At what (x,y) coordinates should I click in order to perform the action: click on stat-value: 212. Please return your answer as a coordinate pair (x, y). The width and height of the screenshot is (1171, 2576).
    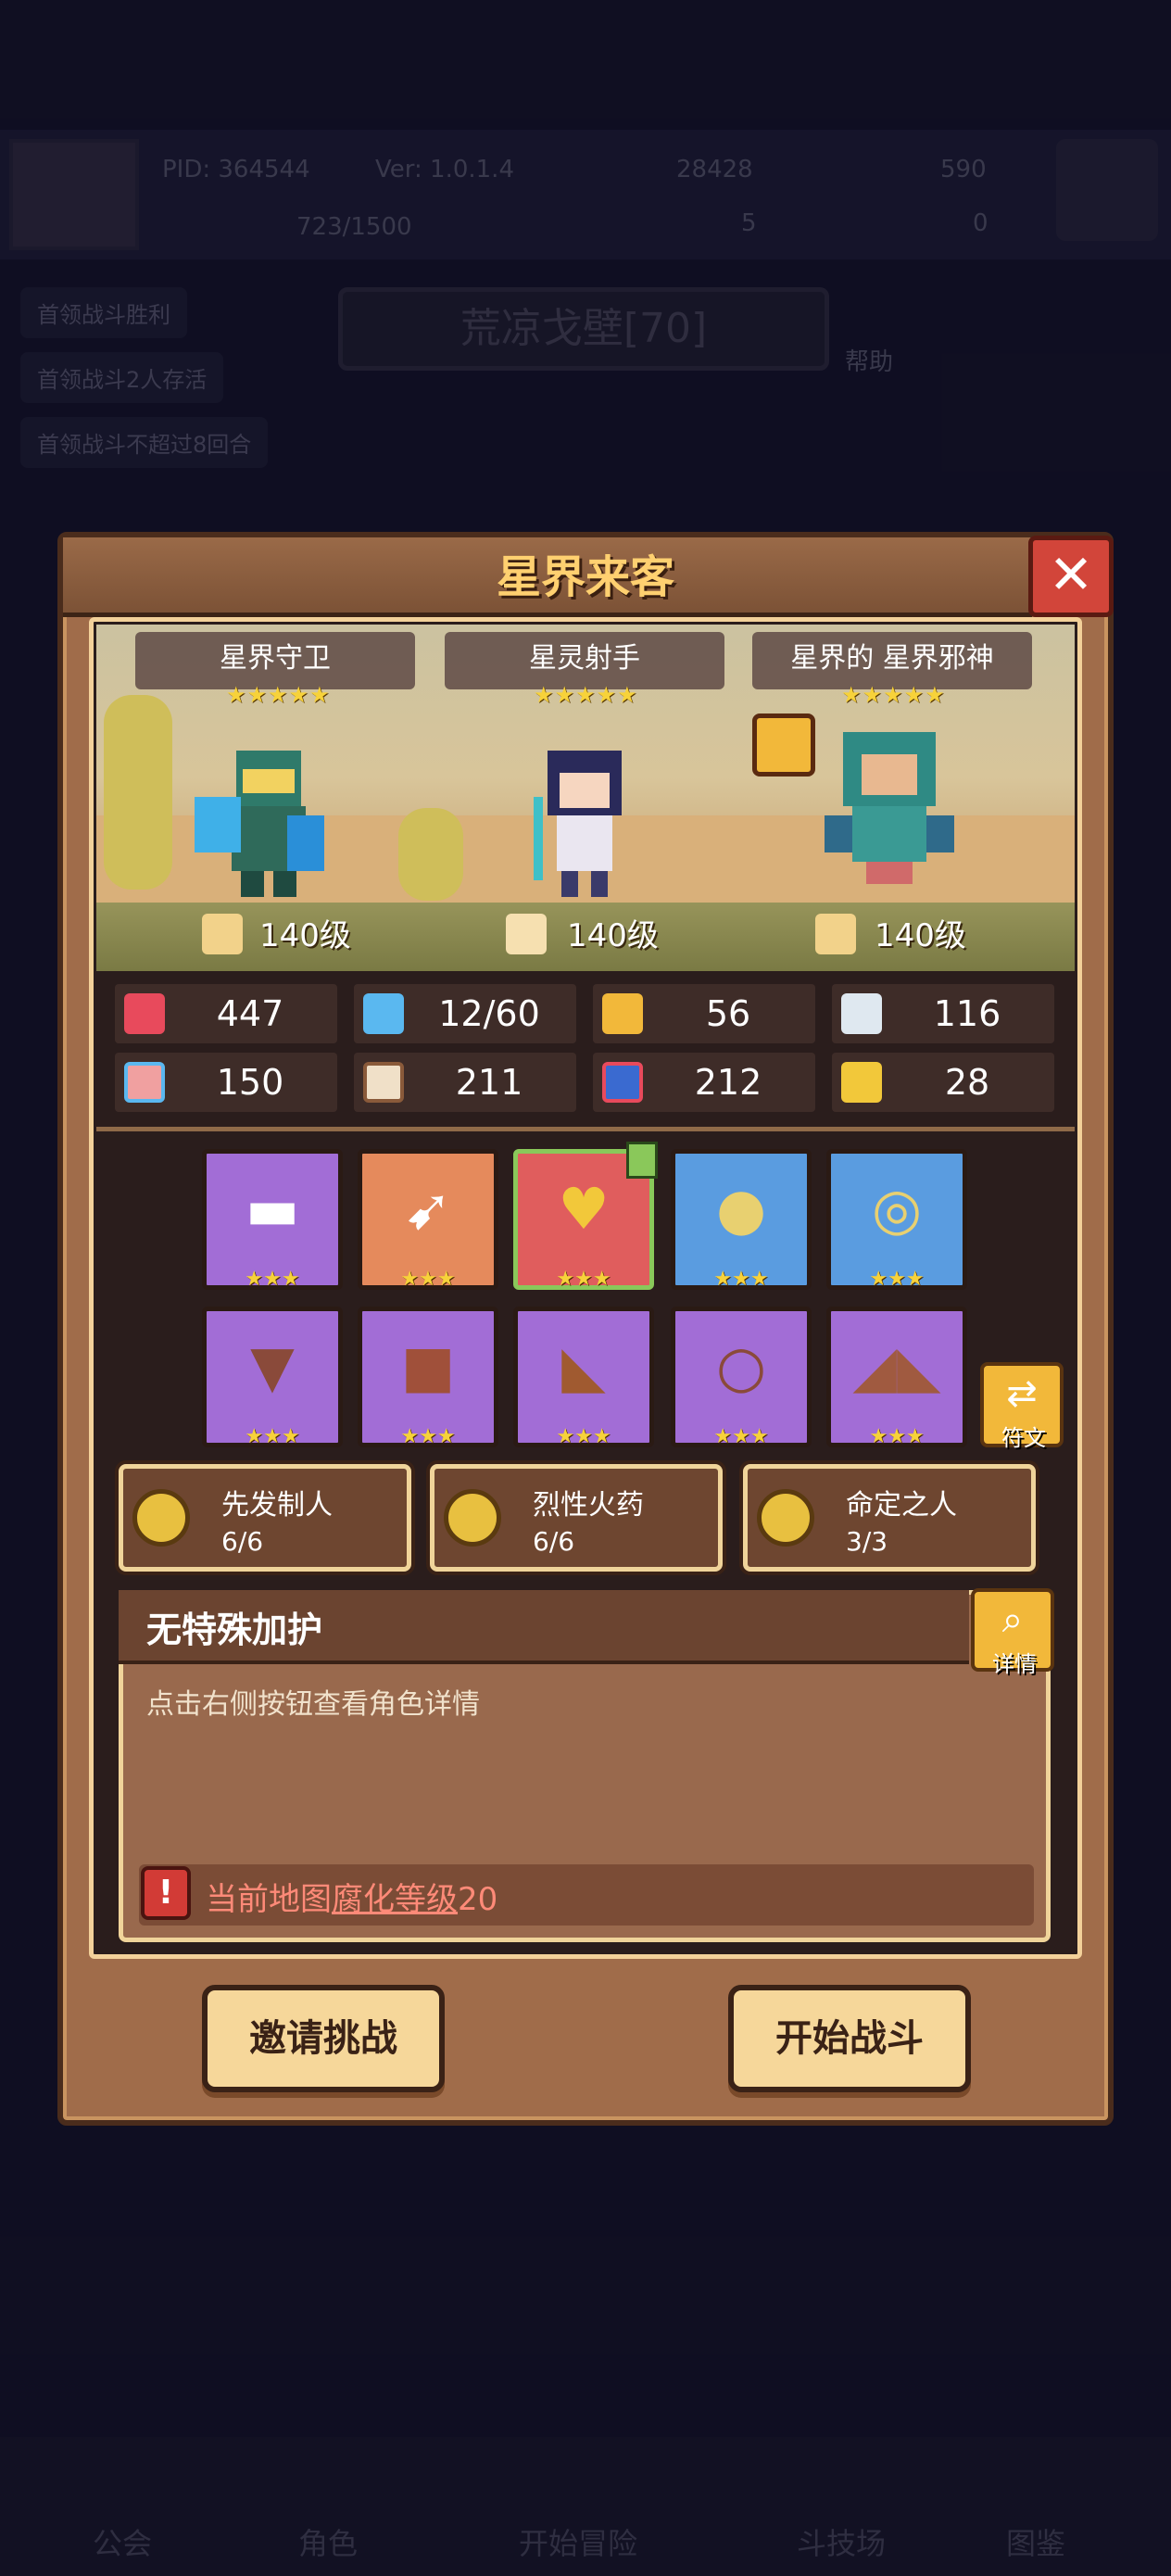
    Looking at the image, I should click on (728, 1082).